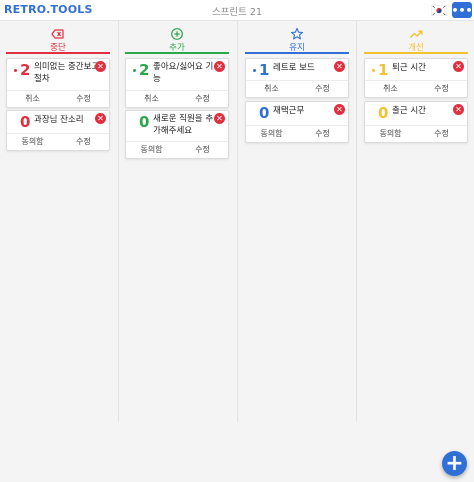 Image resolution: width=474 pixels, height=482 pixels. What do you see at coordinates (183, 73) in the screenshot?
I see `card-text: 좋아요/싫어요 기능` at bounding box center [183, 73].